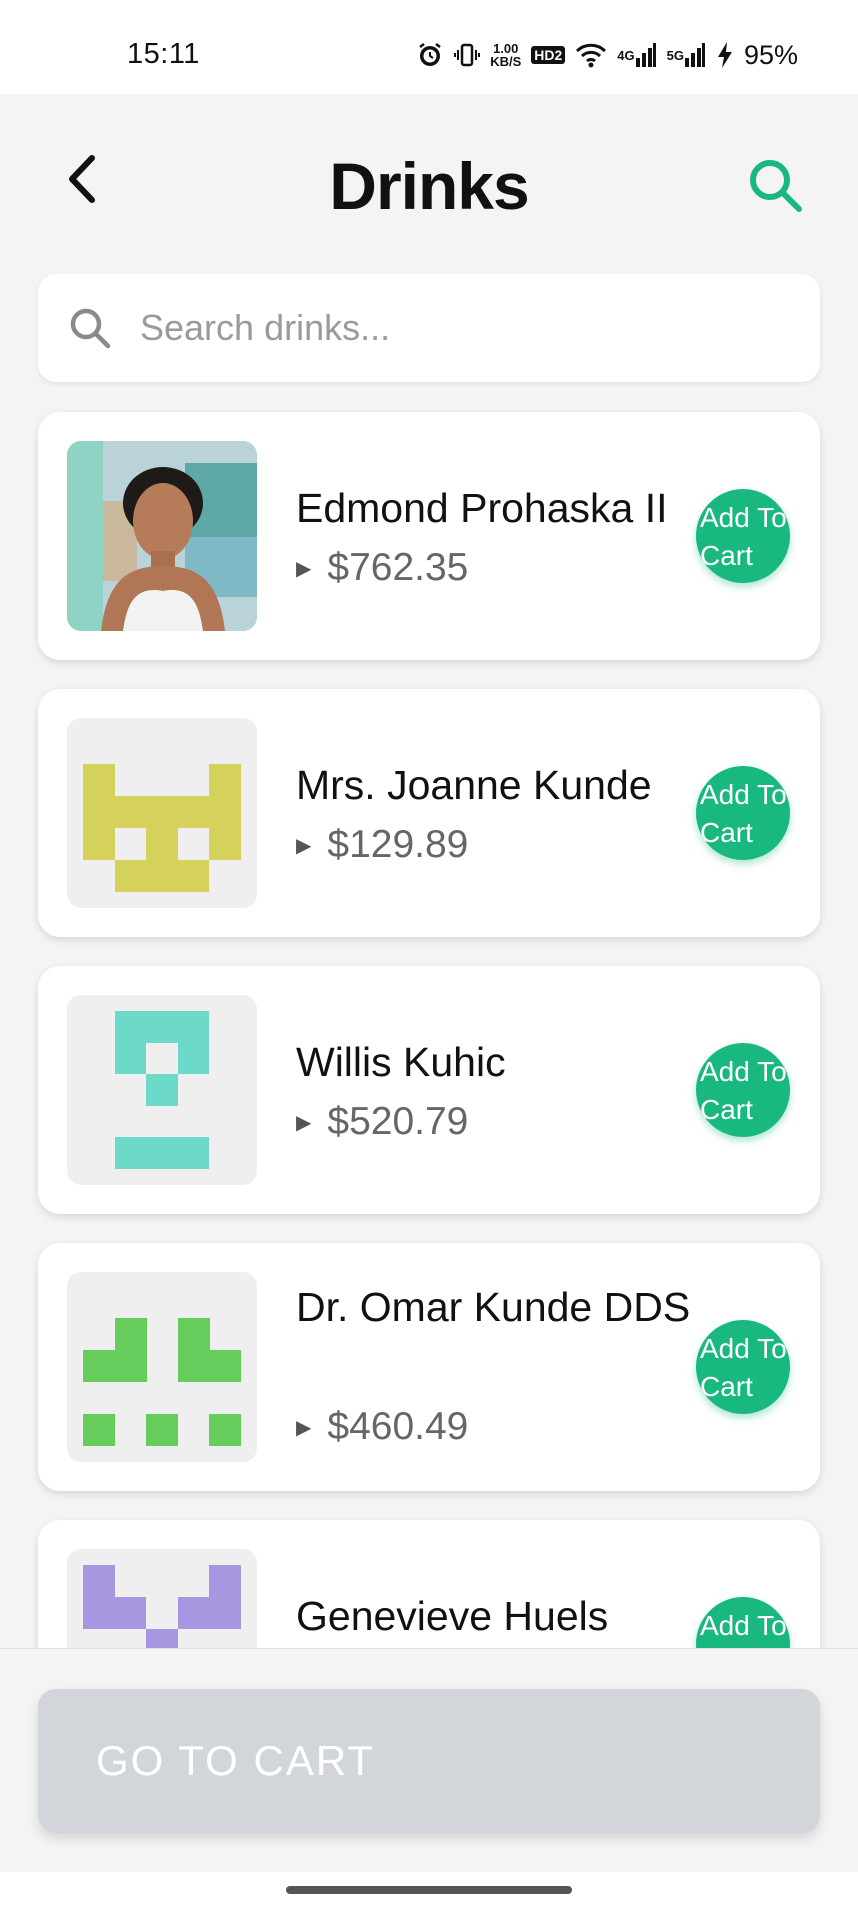 The width and height of the screenshot is (858, 1908). What do you see at coordinates (636, 55) in the screenshot?
I see `signal-4g-icon: 4G` at bounding box center [636, 55].